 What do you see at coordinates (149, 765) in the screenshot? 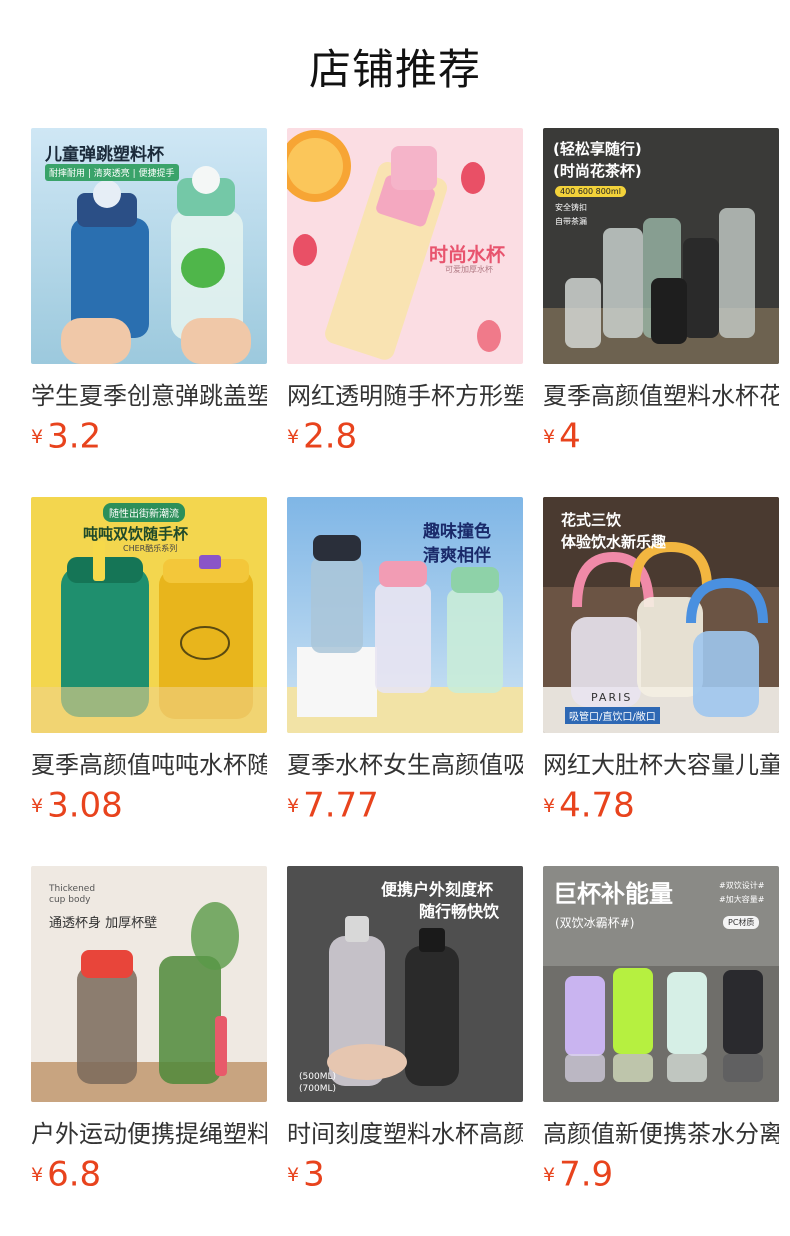
I see `product-name: 夏季高颜值吨吨水杯随手杯` at bounding box center [149, 765].